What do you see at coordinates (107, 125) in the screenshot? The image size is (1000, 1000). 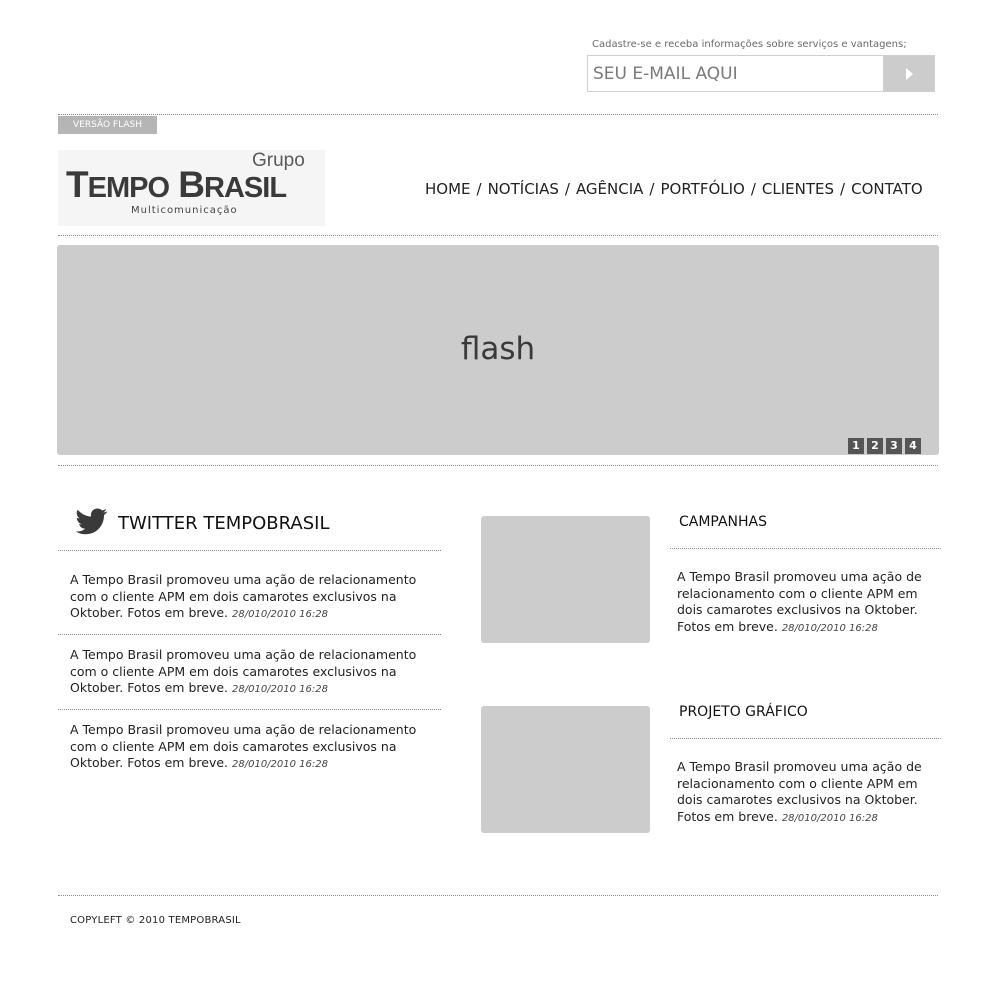 I see `version-flash-link: VERSÃO FLASH` at bounding box center [107, 125].